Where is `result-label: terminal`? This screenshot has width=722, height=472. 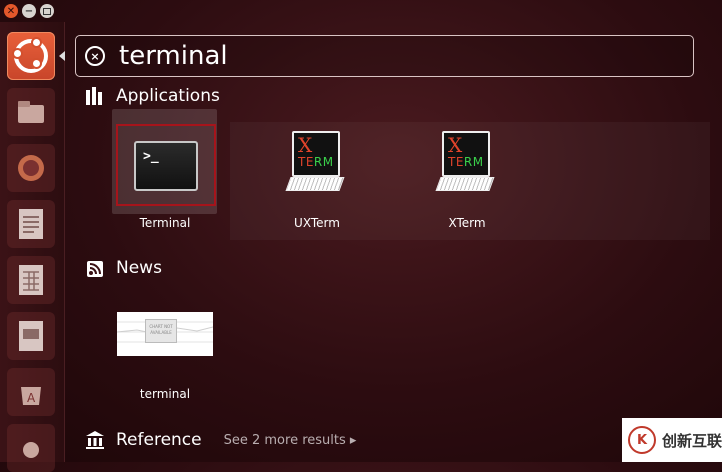 result-label: terminal is located at coordinates (165, 394).